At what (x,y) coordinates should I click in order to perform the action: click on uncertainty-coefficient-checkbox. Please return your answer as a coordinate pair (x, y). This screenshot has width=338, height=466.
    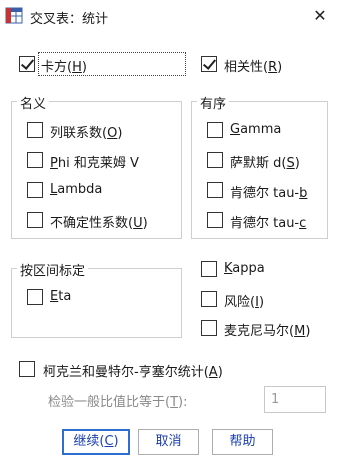
    Looking at the image, I should click on (35, 220).